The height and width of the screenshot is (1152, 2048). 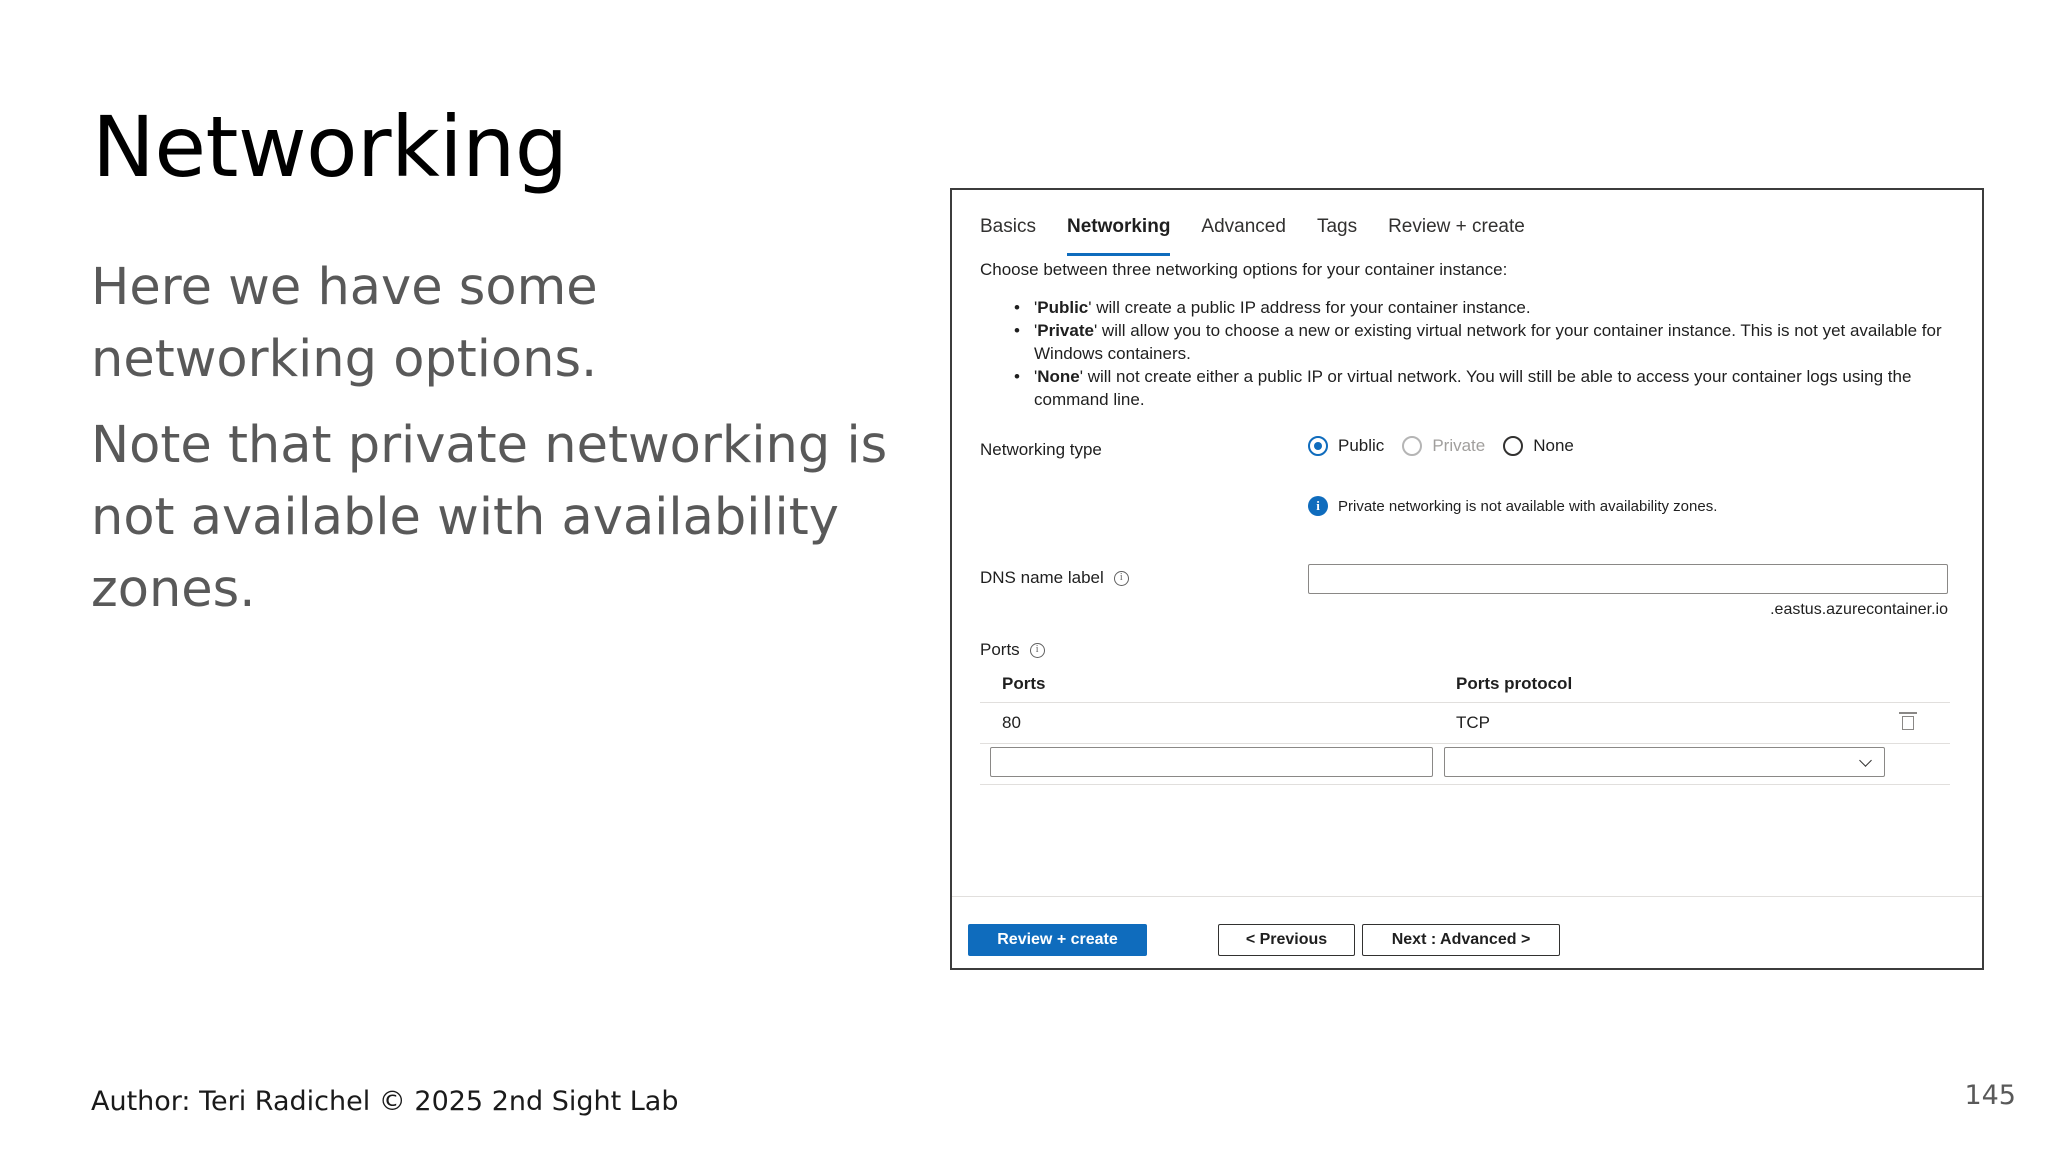 I want to click on slide-title: Networking, so click(x=330, y=147).